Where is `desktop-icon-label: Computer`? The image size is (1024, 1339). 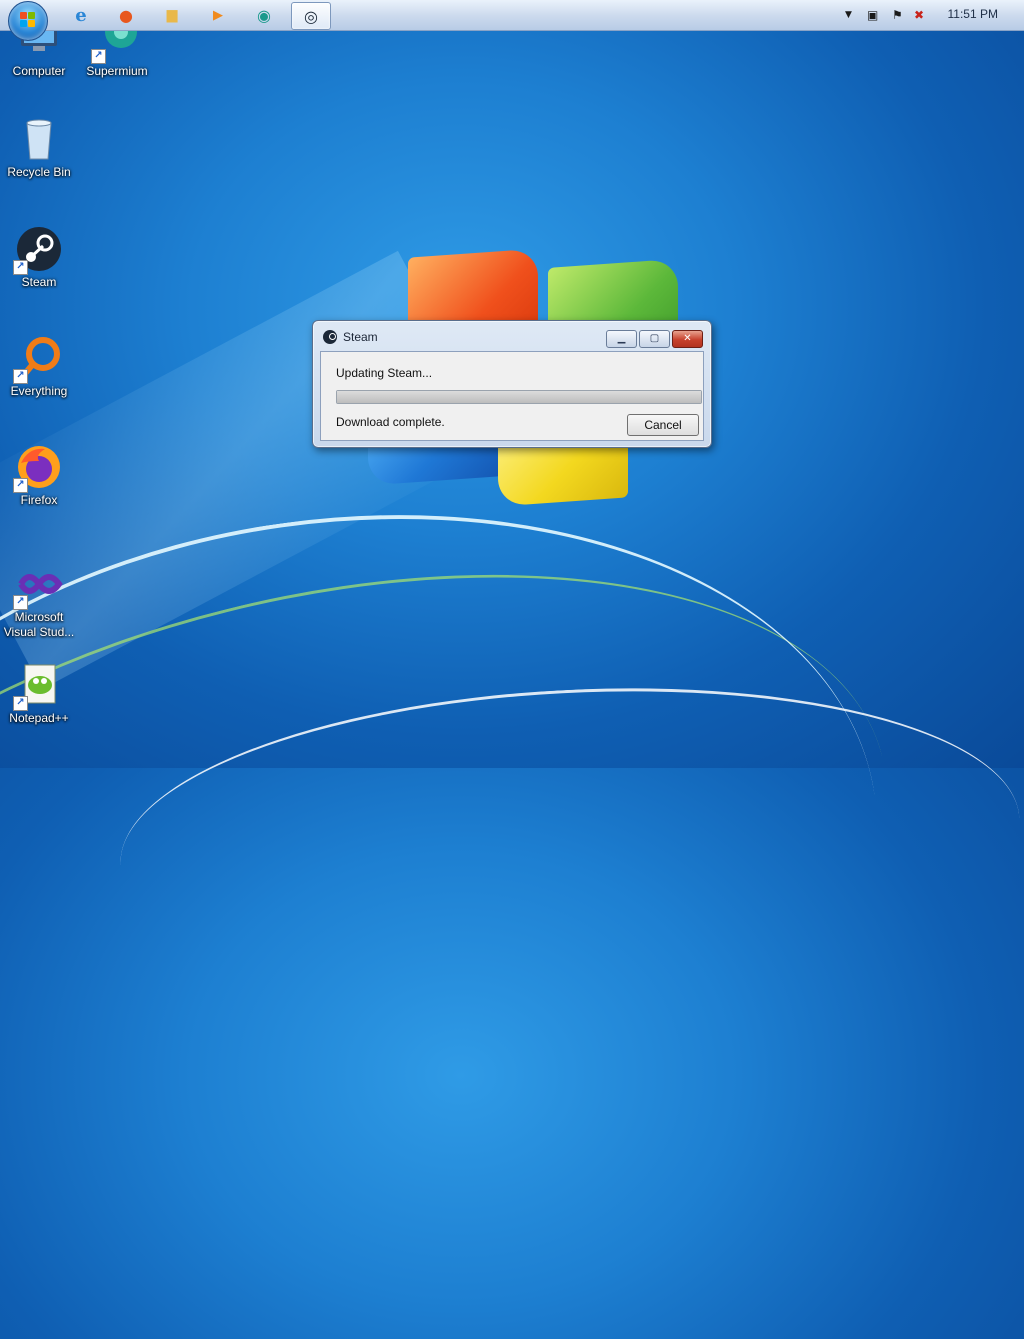 desktop-icon-label: Computer is located at coordinates (39, 71).